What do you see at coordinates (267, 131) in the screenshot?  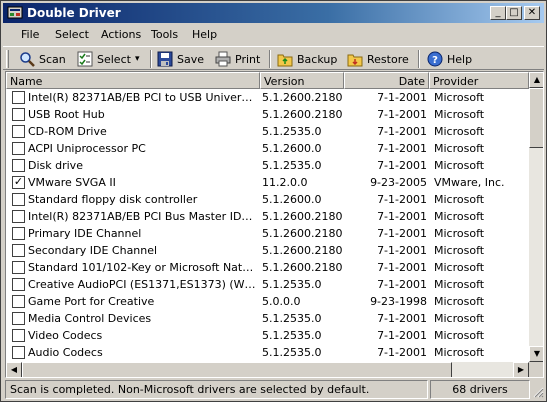 I see `table-row: CD-ROM Drive 5.1.2535.0 7-1-2001 Microsoft` at bounding box center [267, 131].